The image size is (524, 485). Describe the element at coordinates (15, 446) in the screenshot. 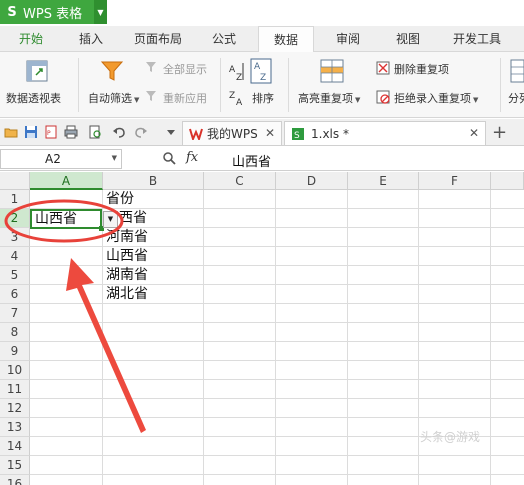

I see `row-header-14: 14` at that location.